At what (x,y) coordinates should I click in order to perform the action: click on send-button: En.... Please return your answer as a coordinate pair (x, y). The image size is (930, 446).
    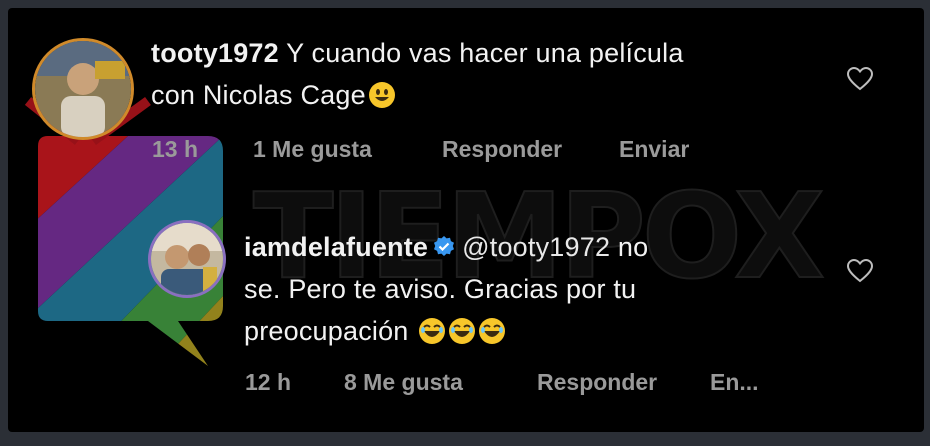
    Looking at the image, I should click on (734, 382).